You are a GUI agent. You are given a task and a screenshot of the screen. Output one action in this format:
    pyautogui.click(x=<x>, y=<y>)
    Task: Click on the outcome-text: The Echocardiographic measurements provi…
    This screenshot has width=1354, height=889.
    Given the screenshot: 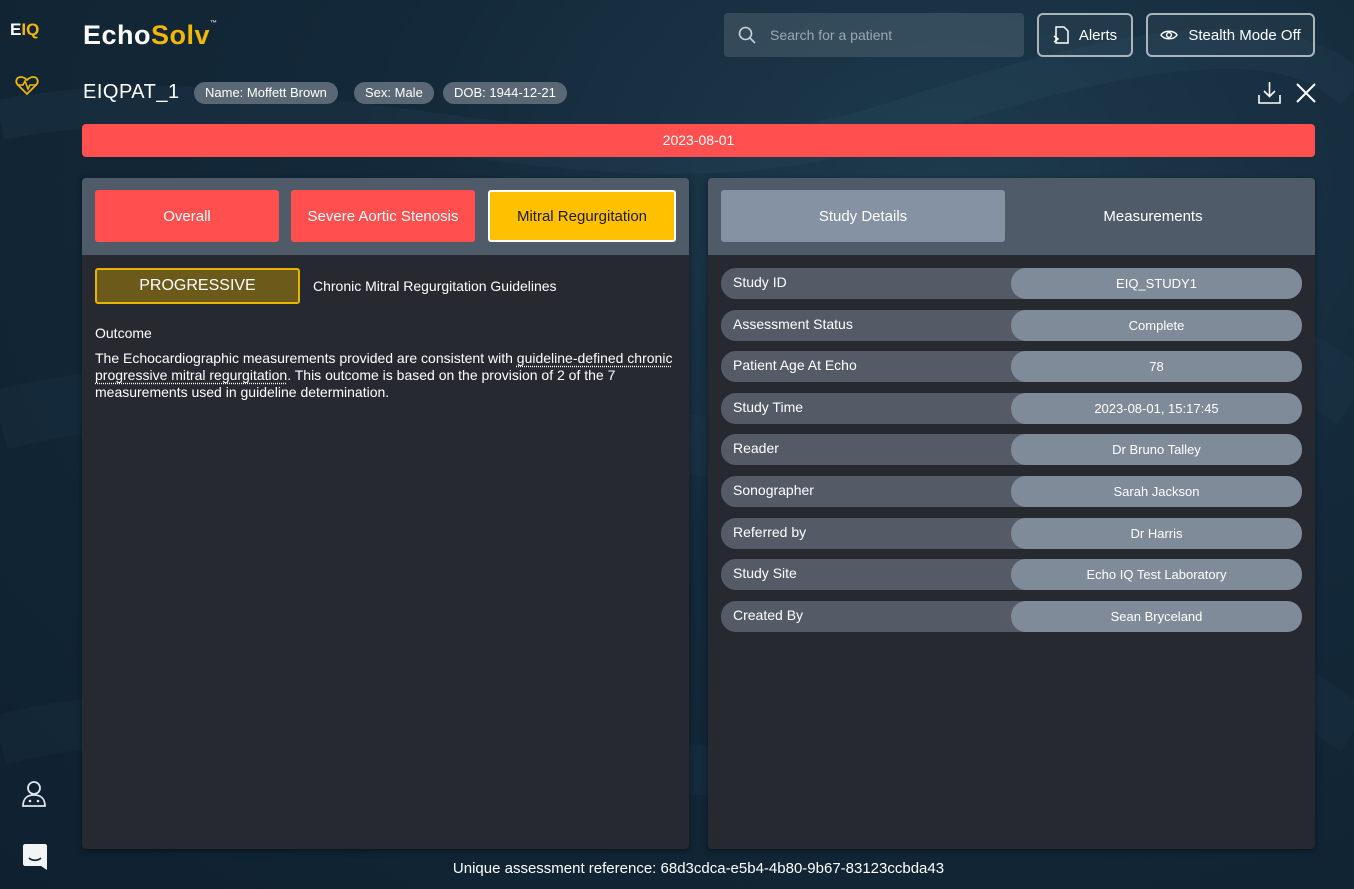 What is the action you would take?
    pyautogui.click(x=385, y=375)
    